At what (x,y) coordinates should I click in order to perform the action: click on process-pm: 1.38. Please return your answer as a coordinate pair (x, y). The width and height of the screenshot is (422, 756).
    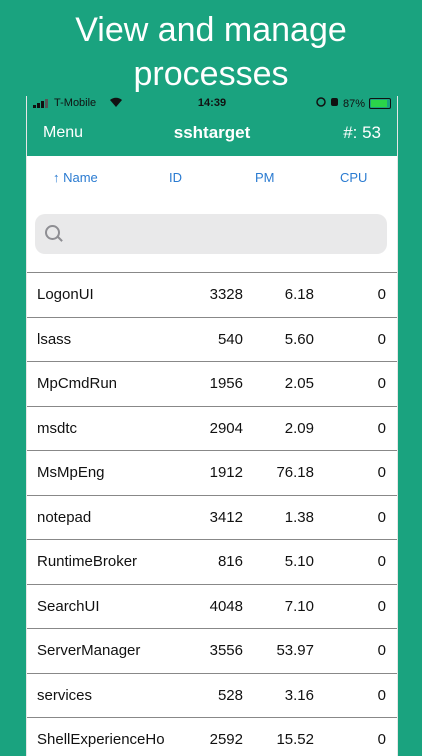
    Looking at the image, I should click on (299, 517).